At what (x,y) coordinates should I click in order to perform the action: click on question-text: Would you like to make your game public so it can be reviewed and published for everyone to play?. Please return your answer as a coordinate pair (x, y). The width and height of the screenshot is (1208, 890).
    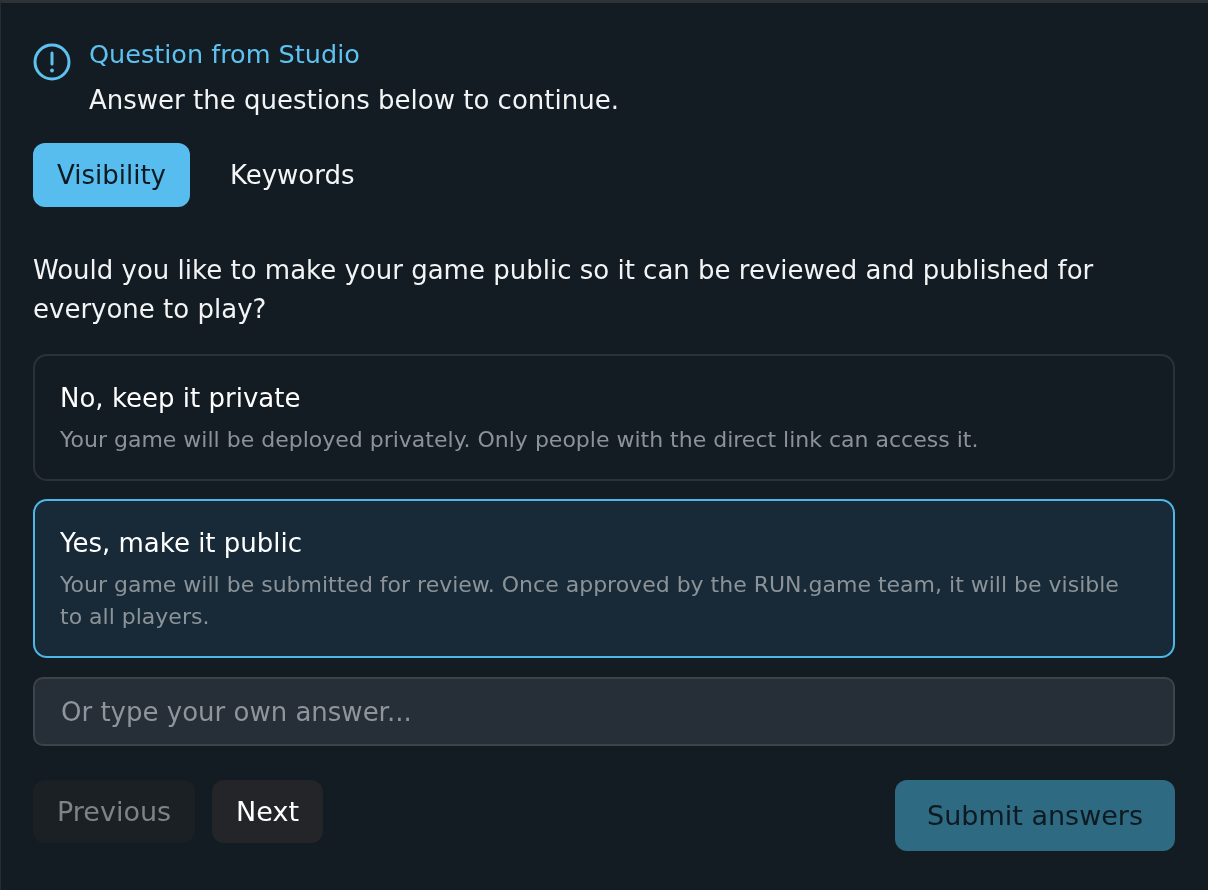
    Looking at the image, I should click on (564, 290).